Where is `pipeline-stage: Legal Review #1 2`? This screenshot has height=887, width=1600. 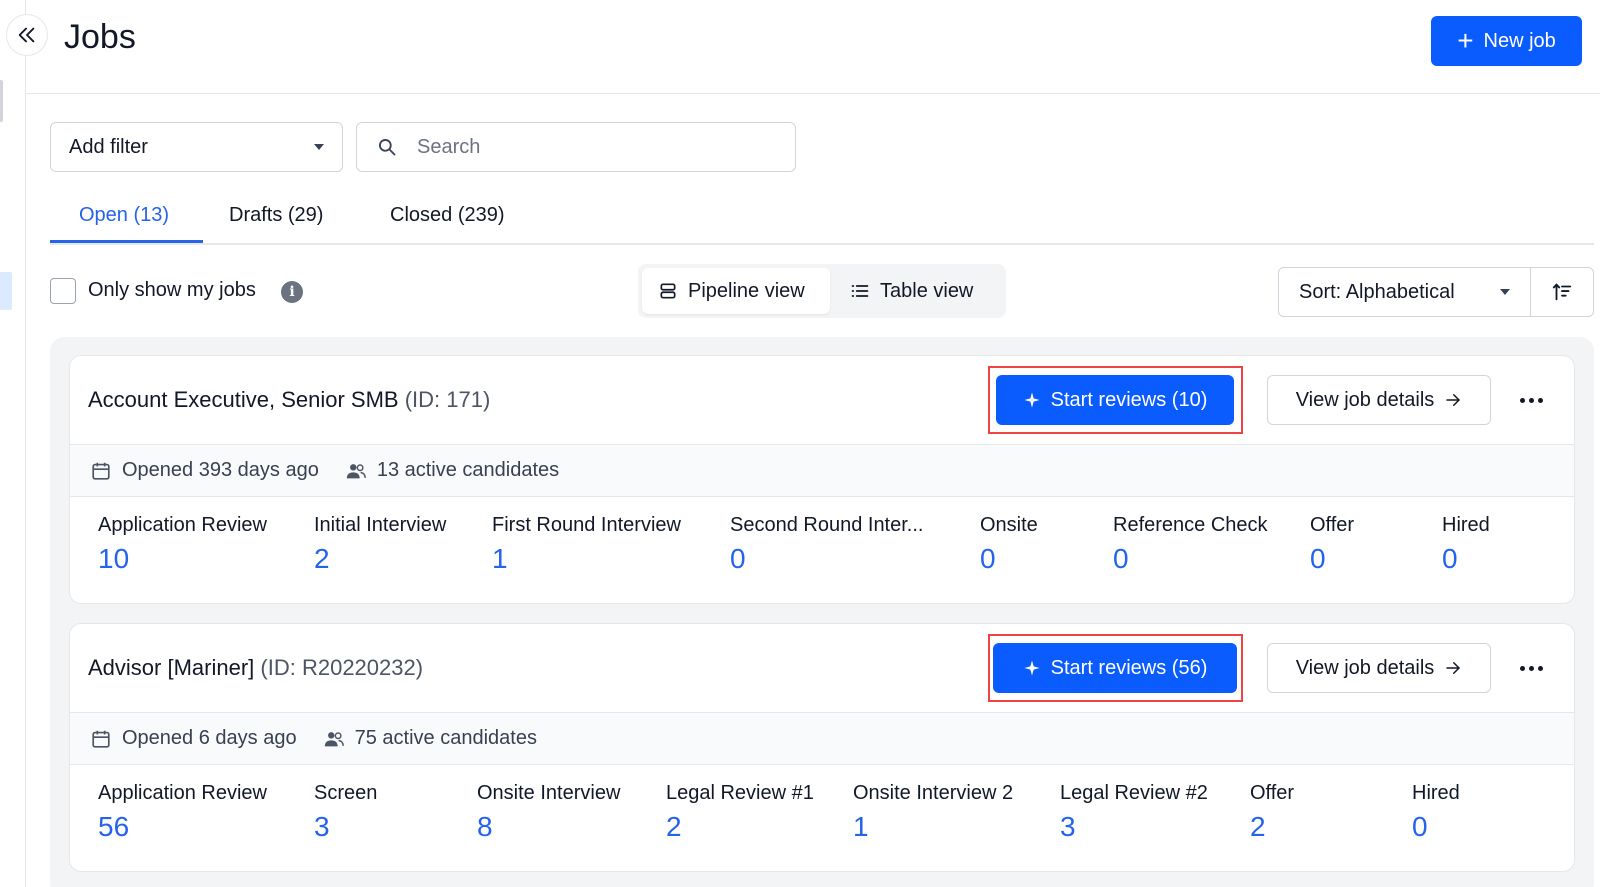
pipeline-stage: Legal Review #1 2 is located at coordinates (740, 812).